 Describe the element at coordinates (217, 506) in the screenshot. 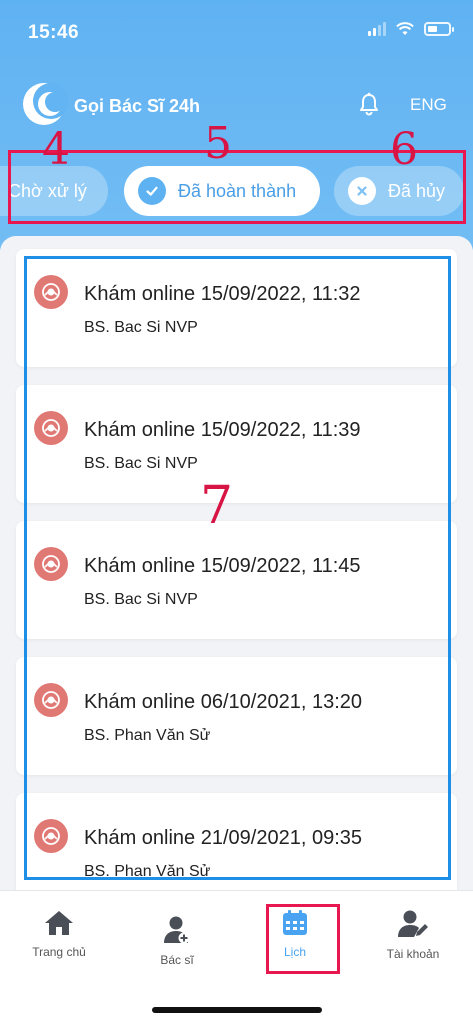

I see `annotation-label-7: 7` at that location.